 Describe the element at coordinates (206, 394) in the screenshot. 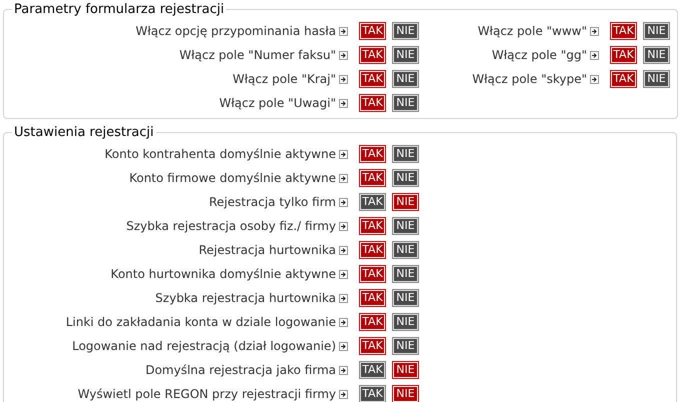

I see `setting-label: Wyświetl pole REGON przy rejestracji firmy` at that location.